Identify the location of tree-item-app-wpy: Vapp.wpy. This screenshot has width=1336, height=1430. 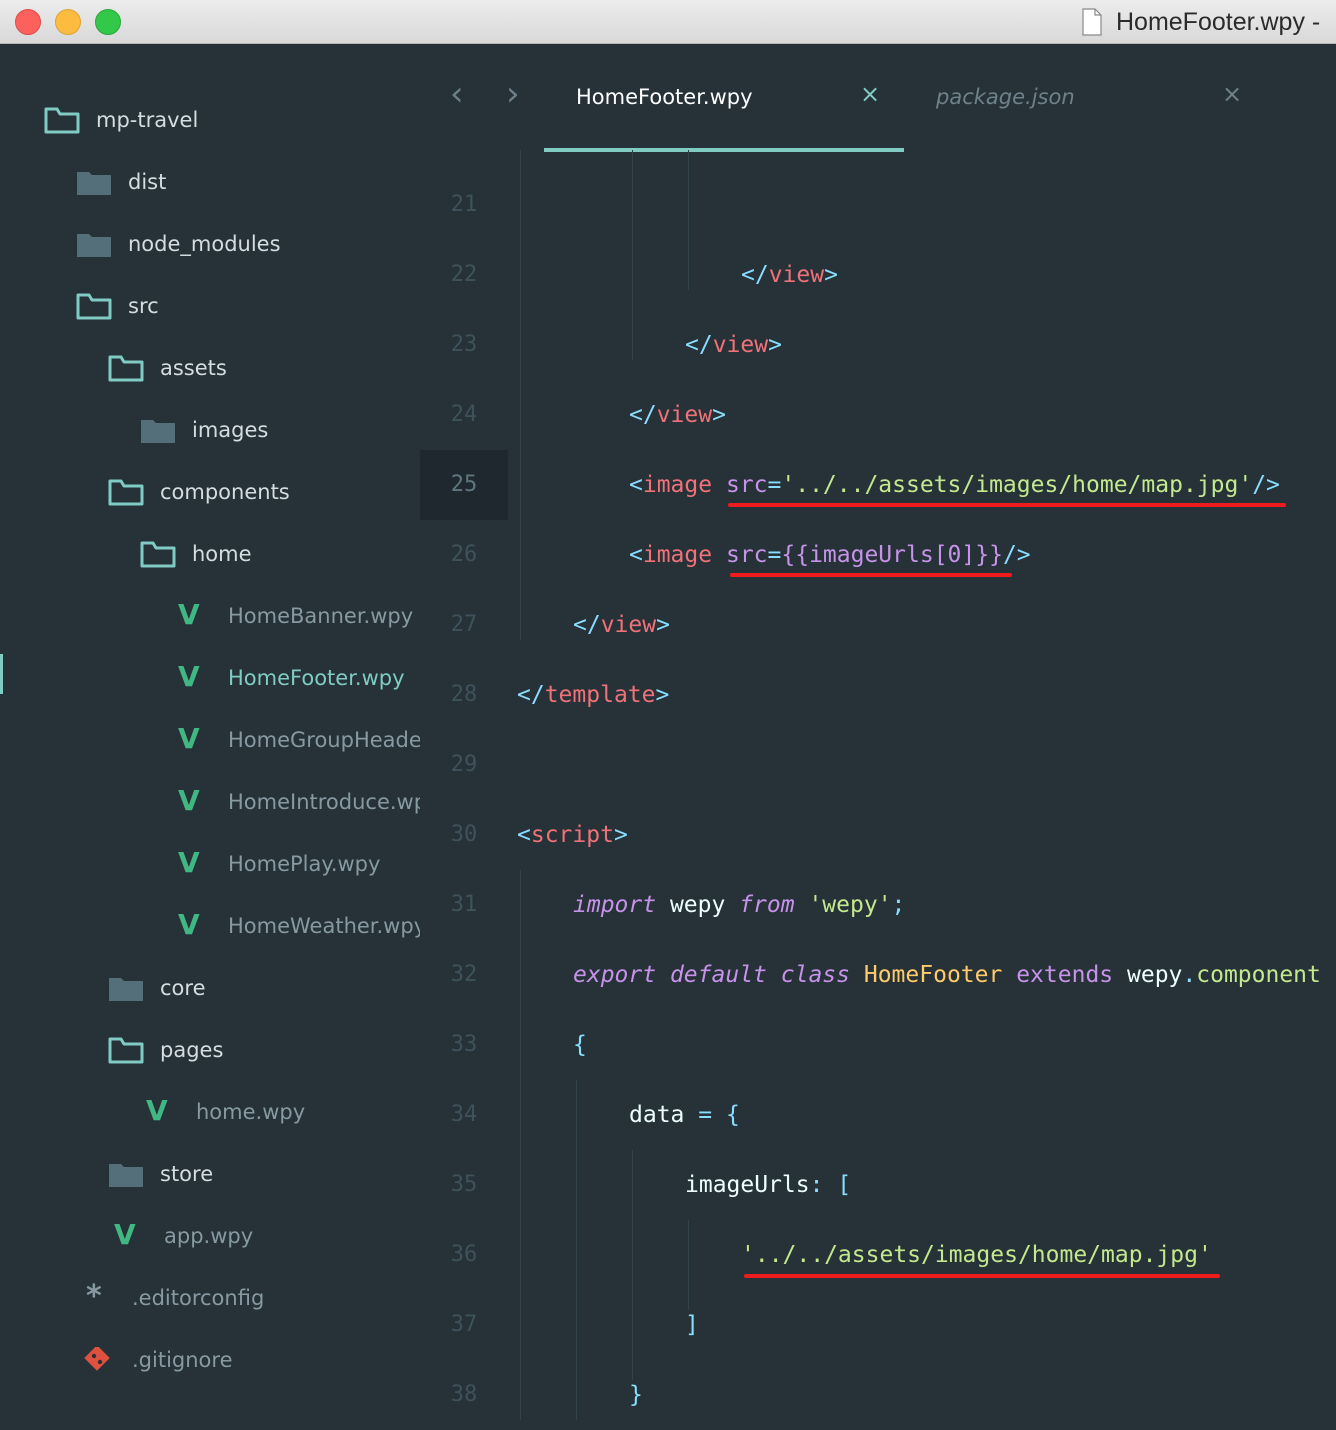
(182, 1236).